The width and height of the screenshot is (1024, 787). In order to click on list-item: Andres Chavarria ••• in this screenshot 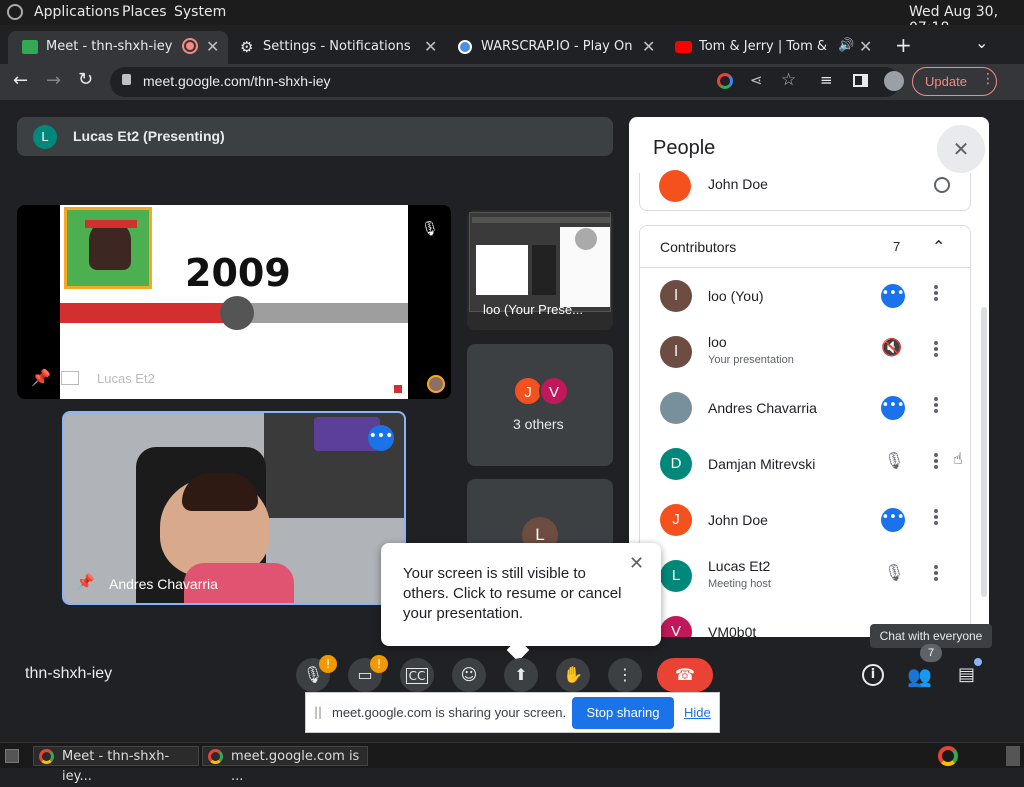, I will do `click(806, 408)`.